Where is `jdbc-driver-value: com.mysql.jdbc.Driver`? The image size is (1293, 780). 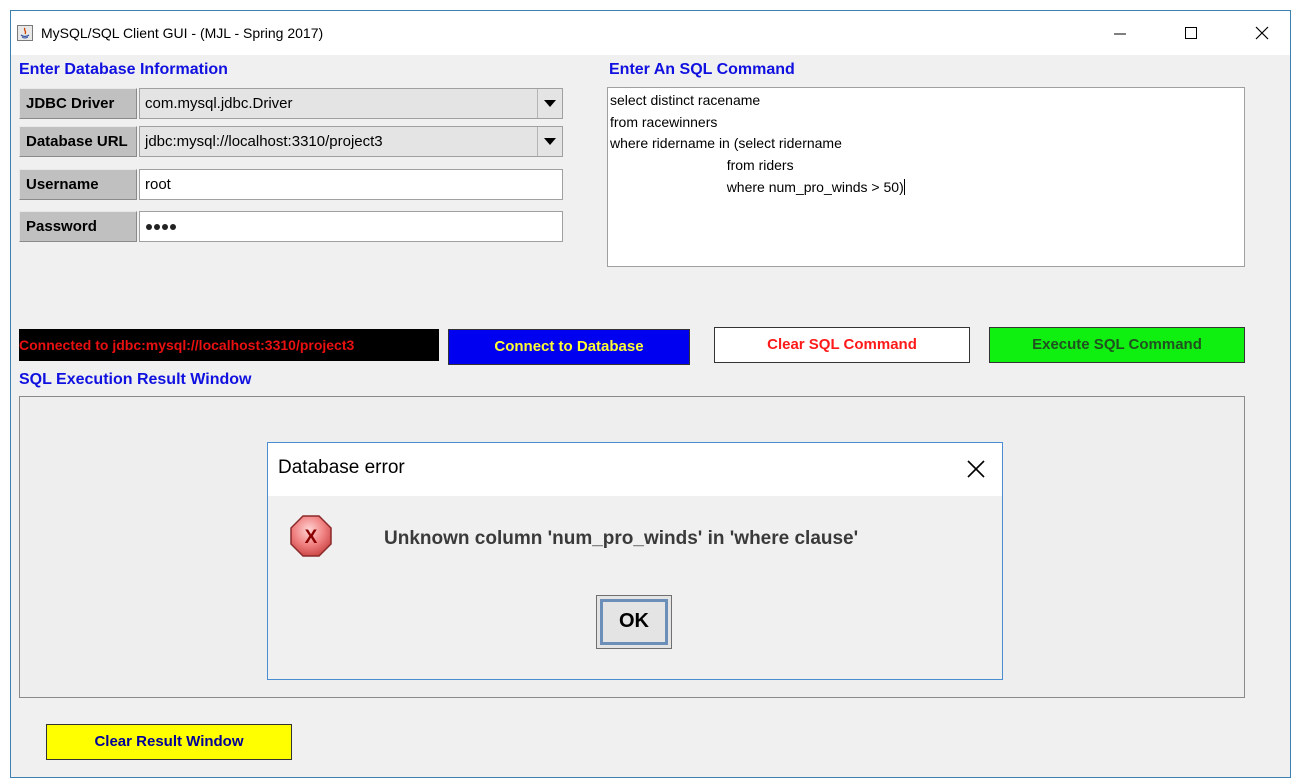 jdbc-driver-value: com.mysql.jdbc.Driver is located at coordinates (219, 103).